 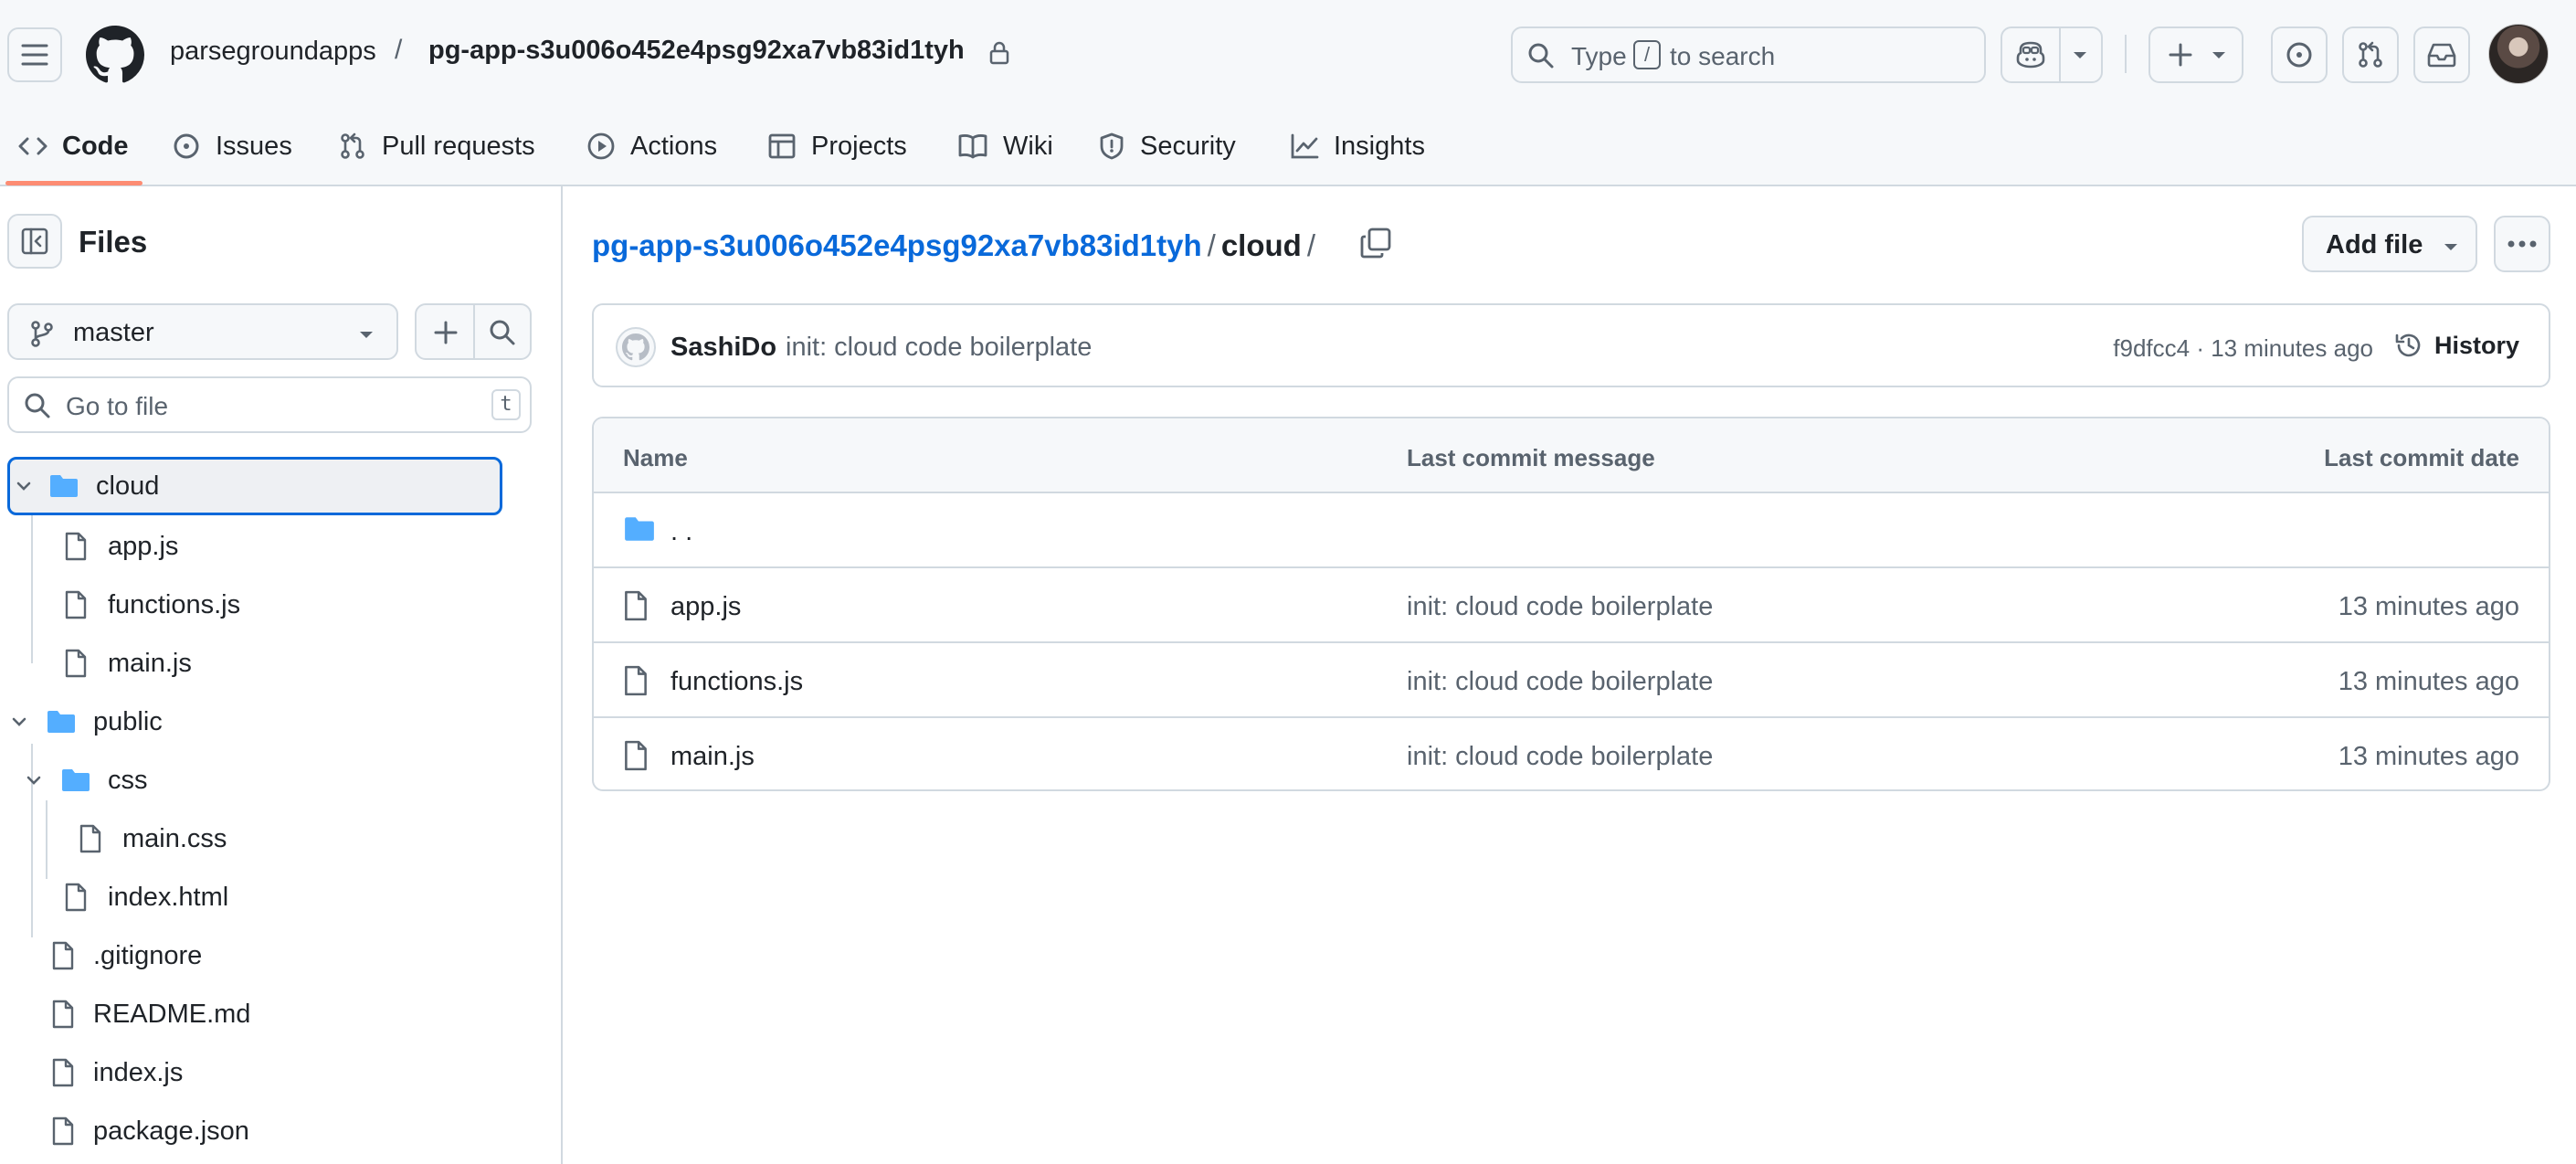 I want to click on history-button: History, so click(x=2457, y=346).